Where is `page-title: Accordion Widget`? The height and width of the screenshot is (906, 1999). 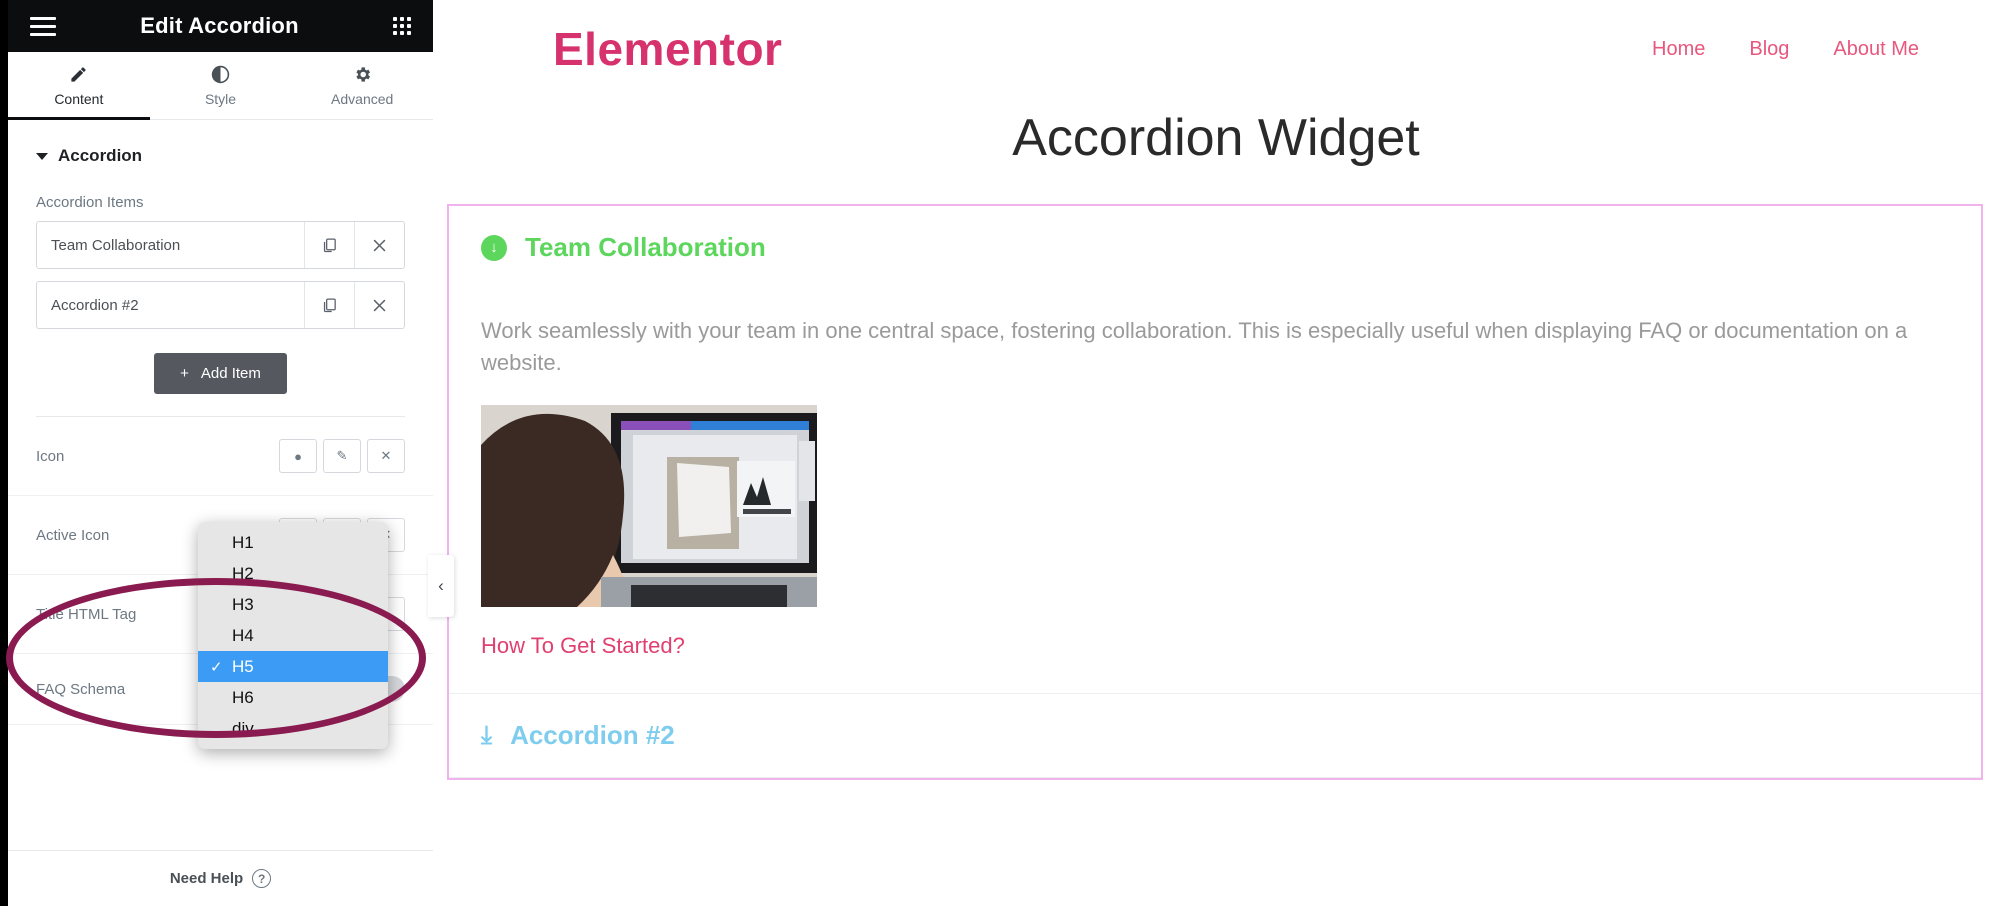
page-title: Accordion Widget is located at coordinates (1216, 138).